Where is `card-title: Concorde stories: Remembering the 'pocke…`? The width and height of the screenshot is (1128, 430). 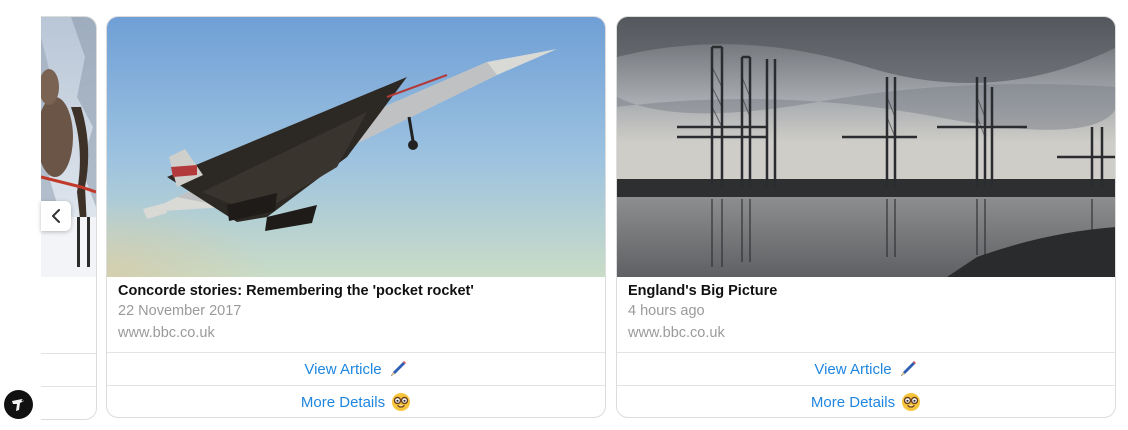
card-title: Concorde stories: Remembering the 'pocke… is located at coordinates (296, 291).